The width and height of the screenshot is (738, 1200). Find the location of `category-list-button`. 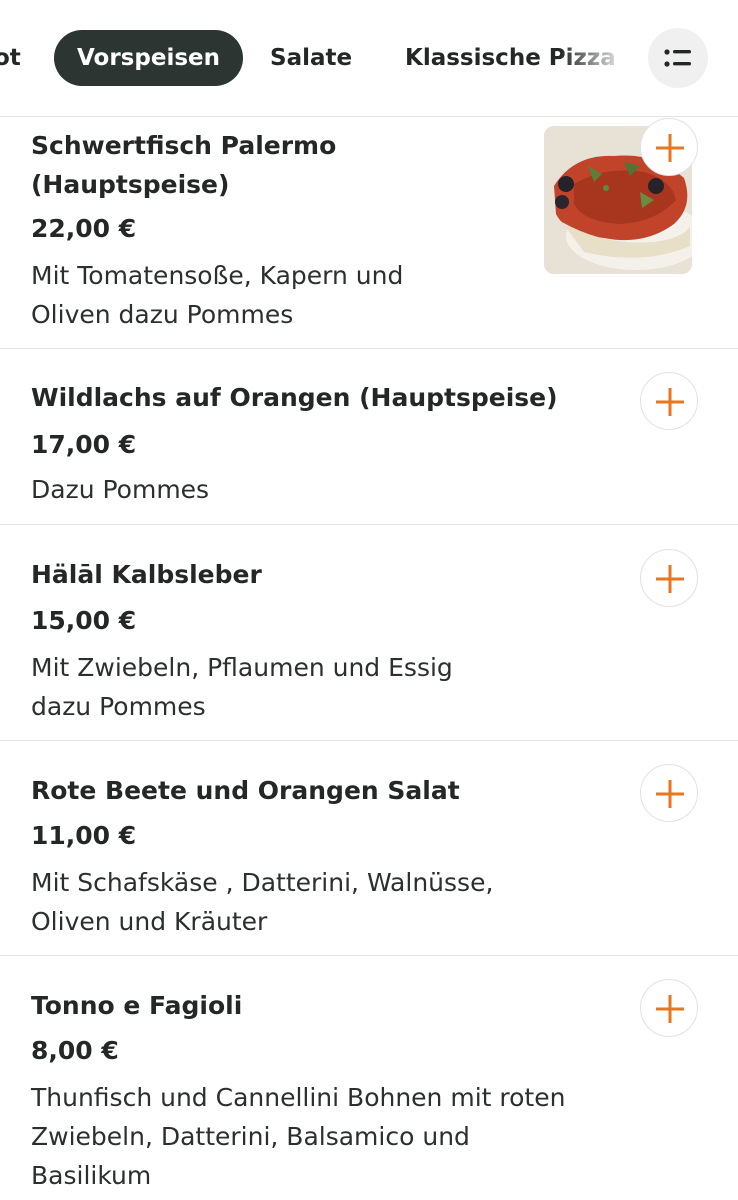

category-list-button is located at coordinates (678, 58).